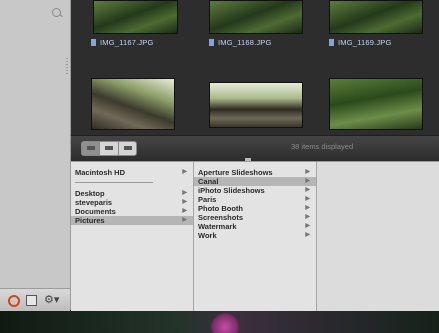 The height and width of the screenshot is (333, 439). What do you see at coordinates (132, 220) in the screenshot?
I see `folder-item: Pictures ▶` at bounding box center [132, 220].